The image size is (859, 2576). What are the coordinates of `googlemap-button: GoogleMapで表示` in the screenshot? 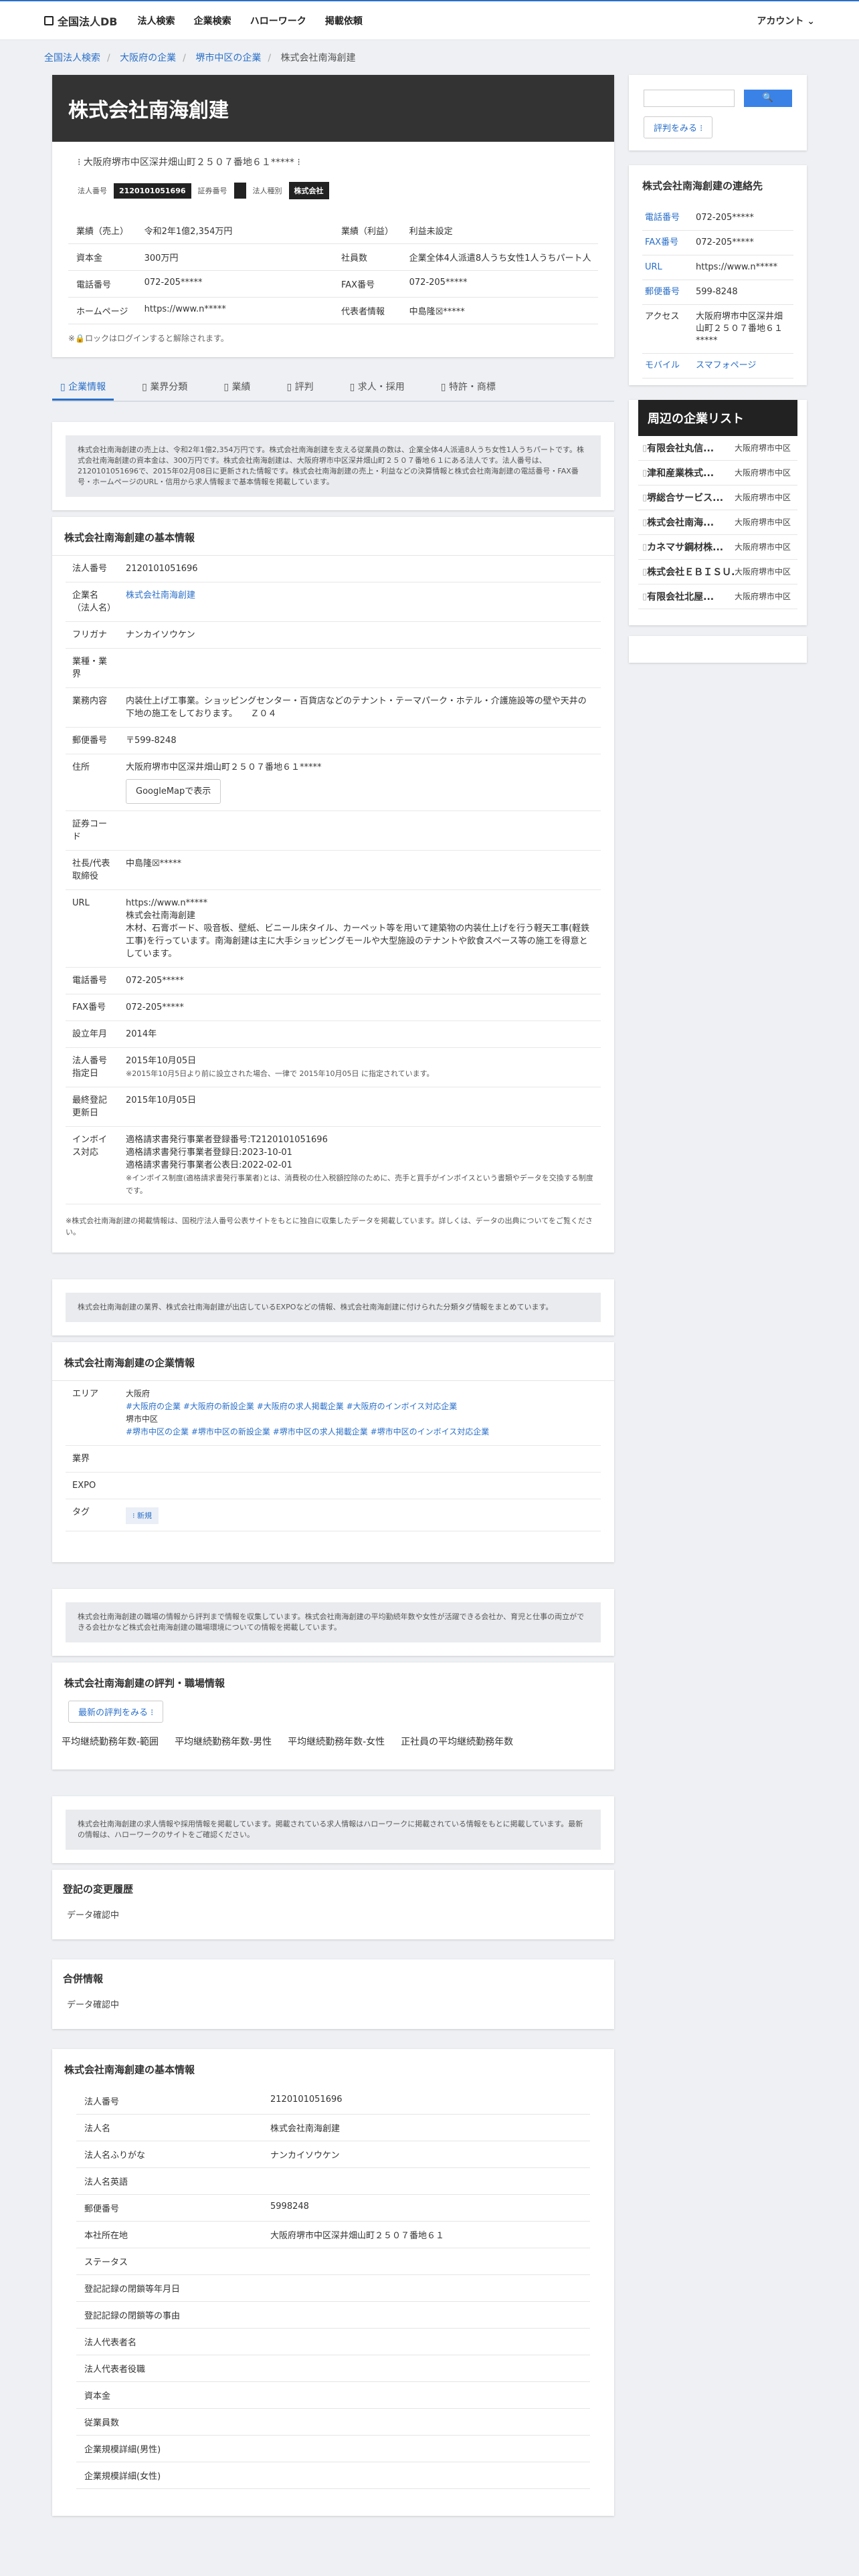 It's located at (174, 791).